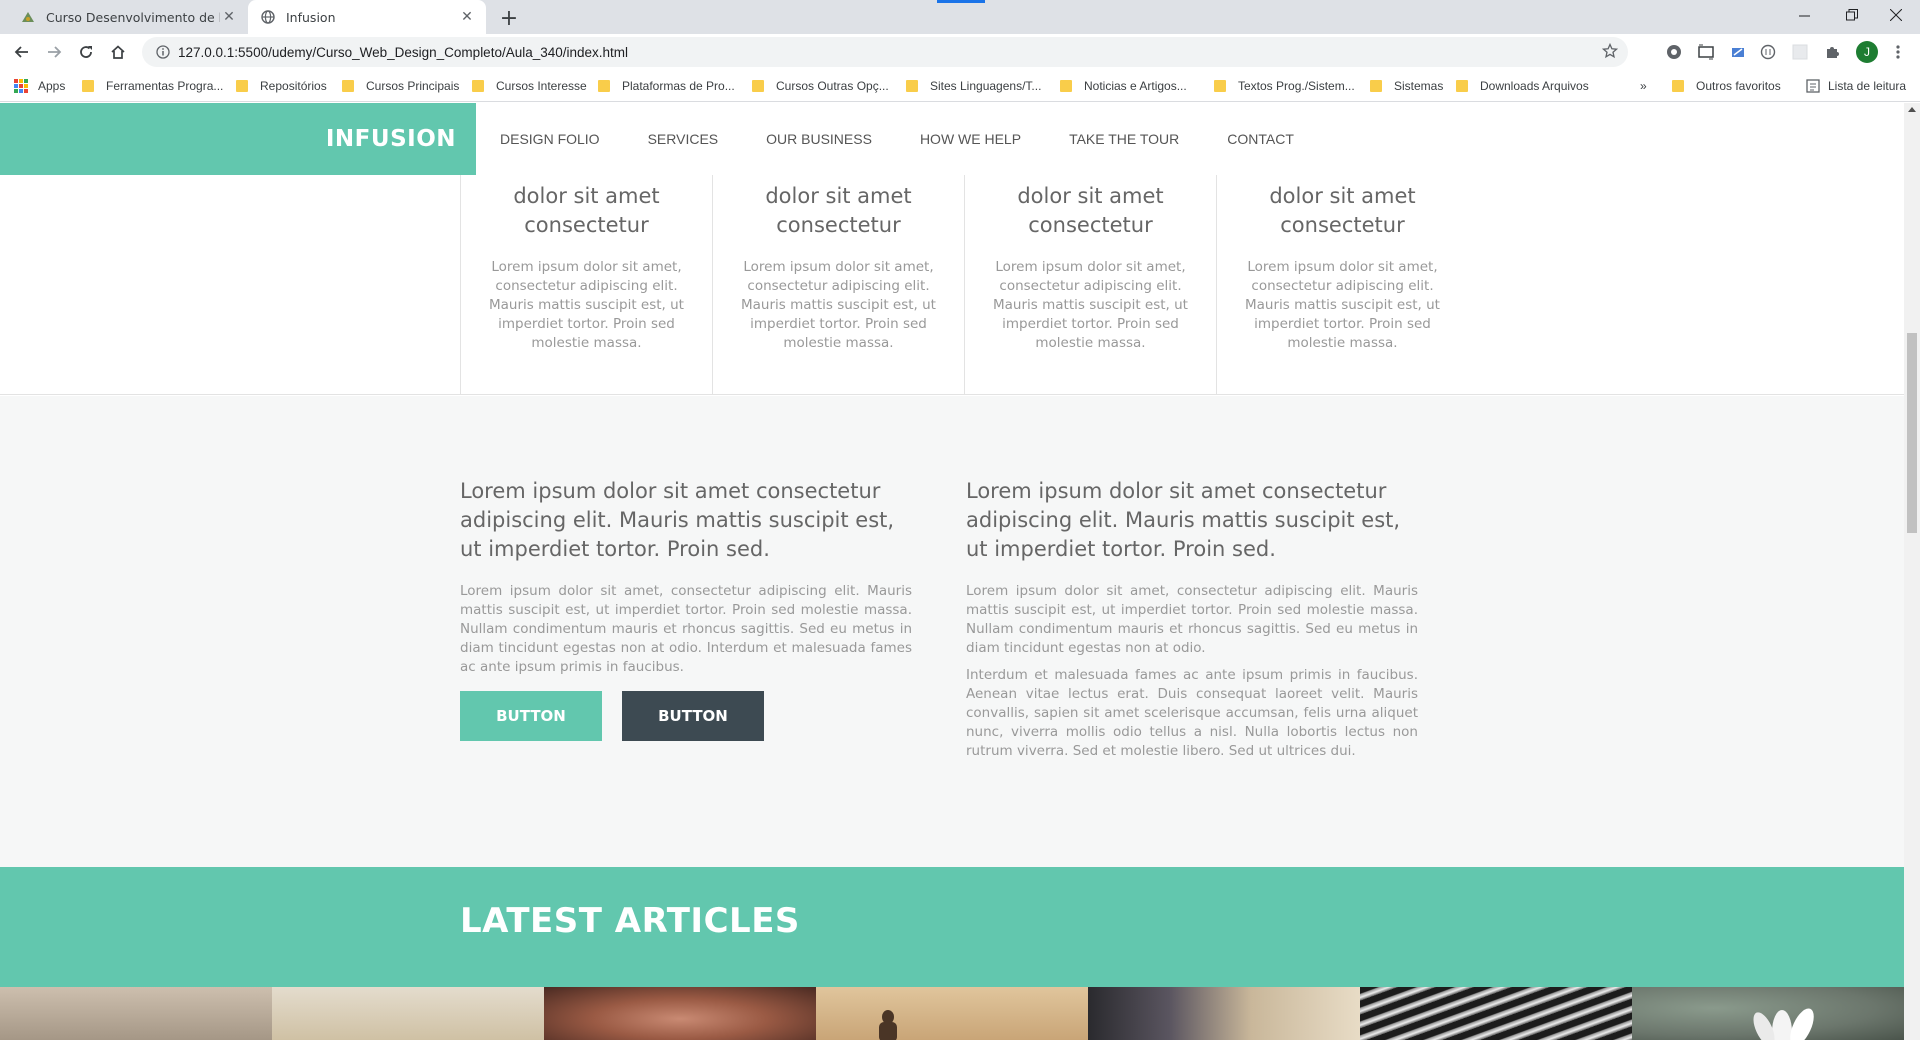  Describe the element at coordinates (22, 52) in the screenshot. I see `back-arrow-icon` at that location.